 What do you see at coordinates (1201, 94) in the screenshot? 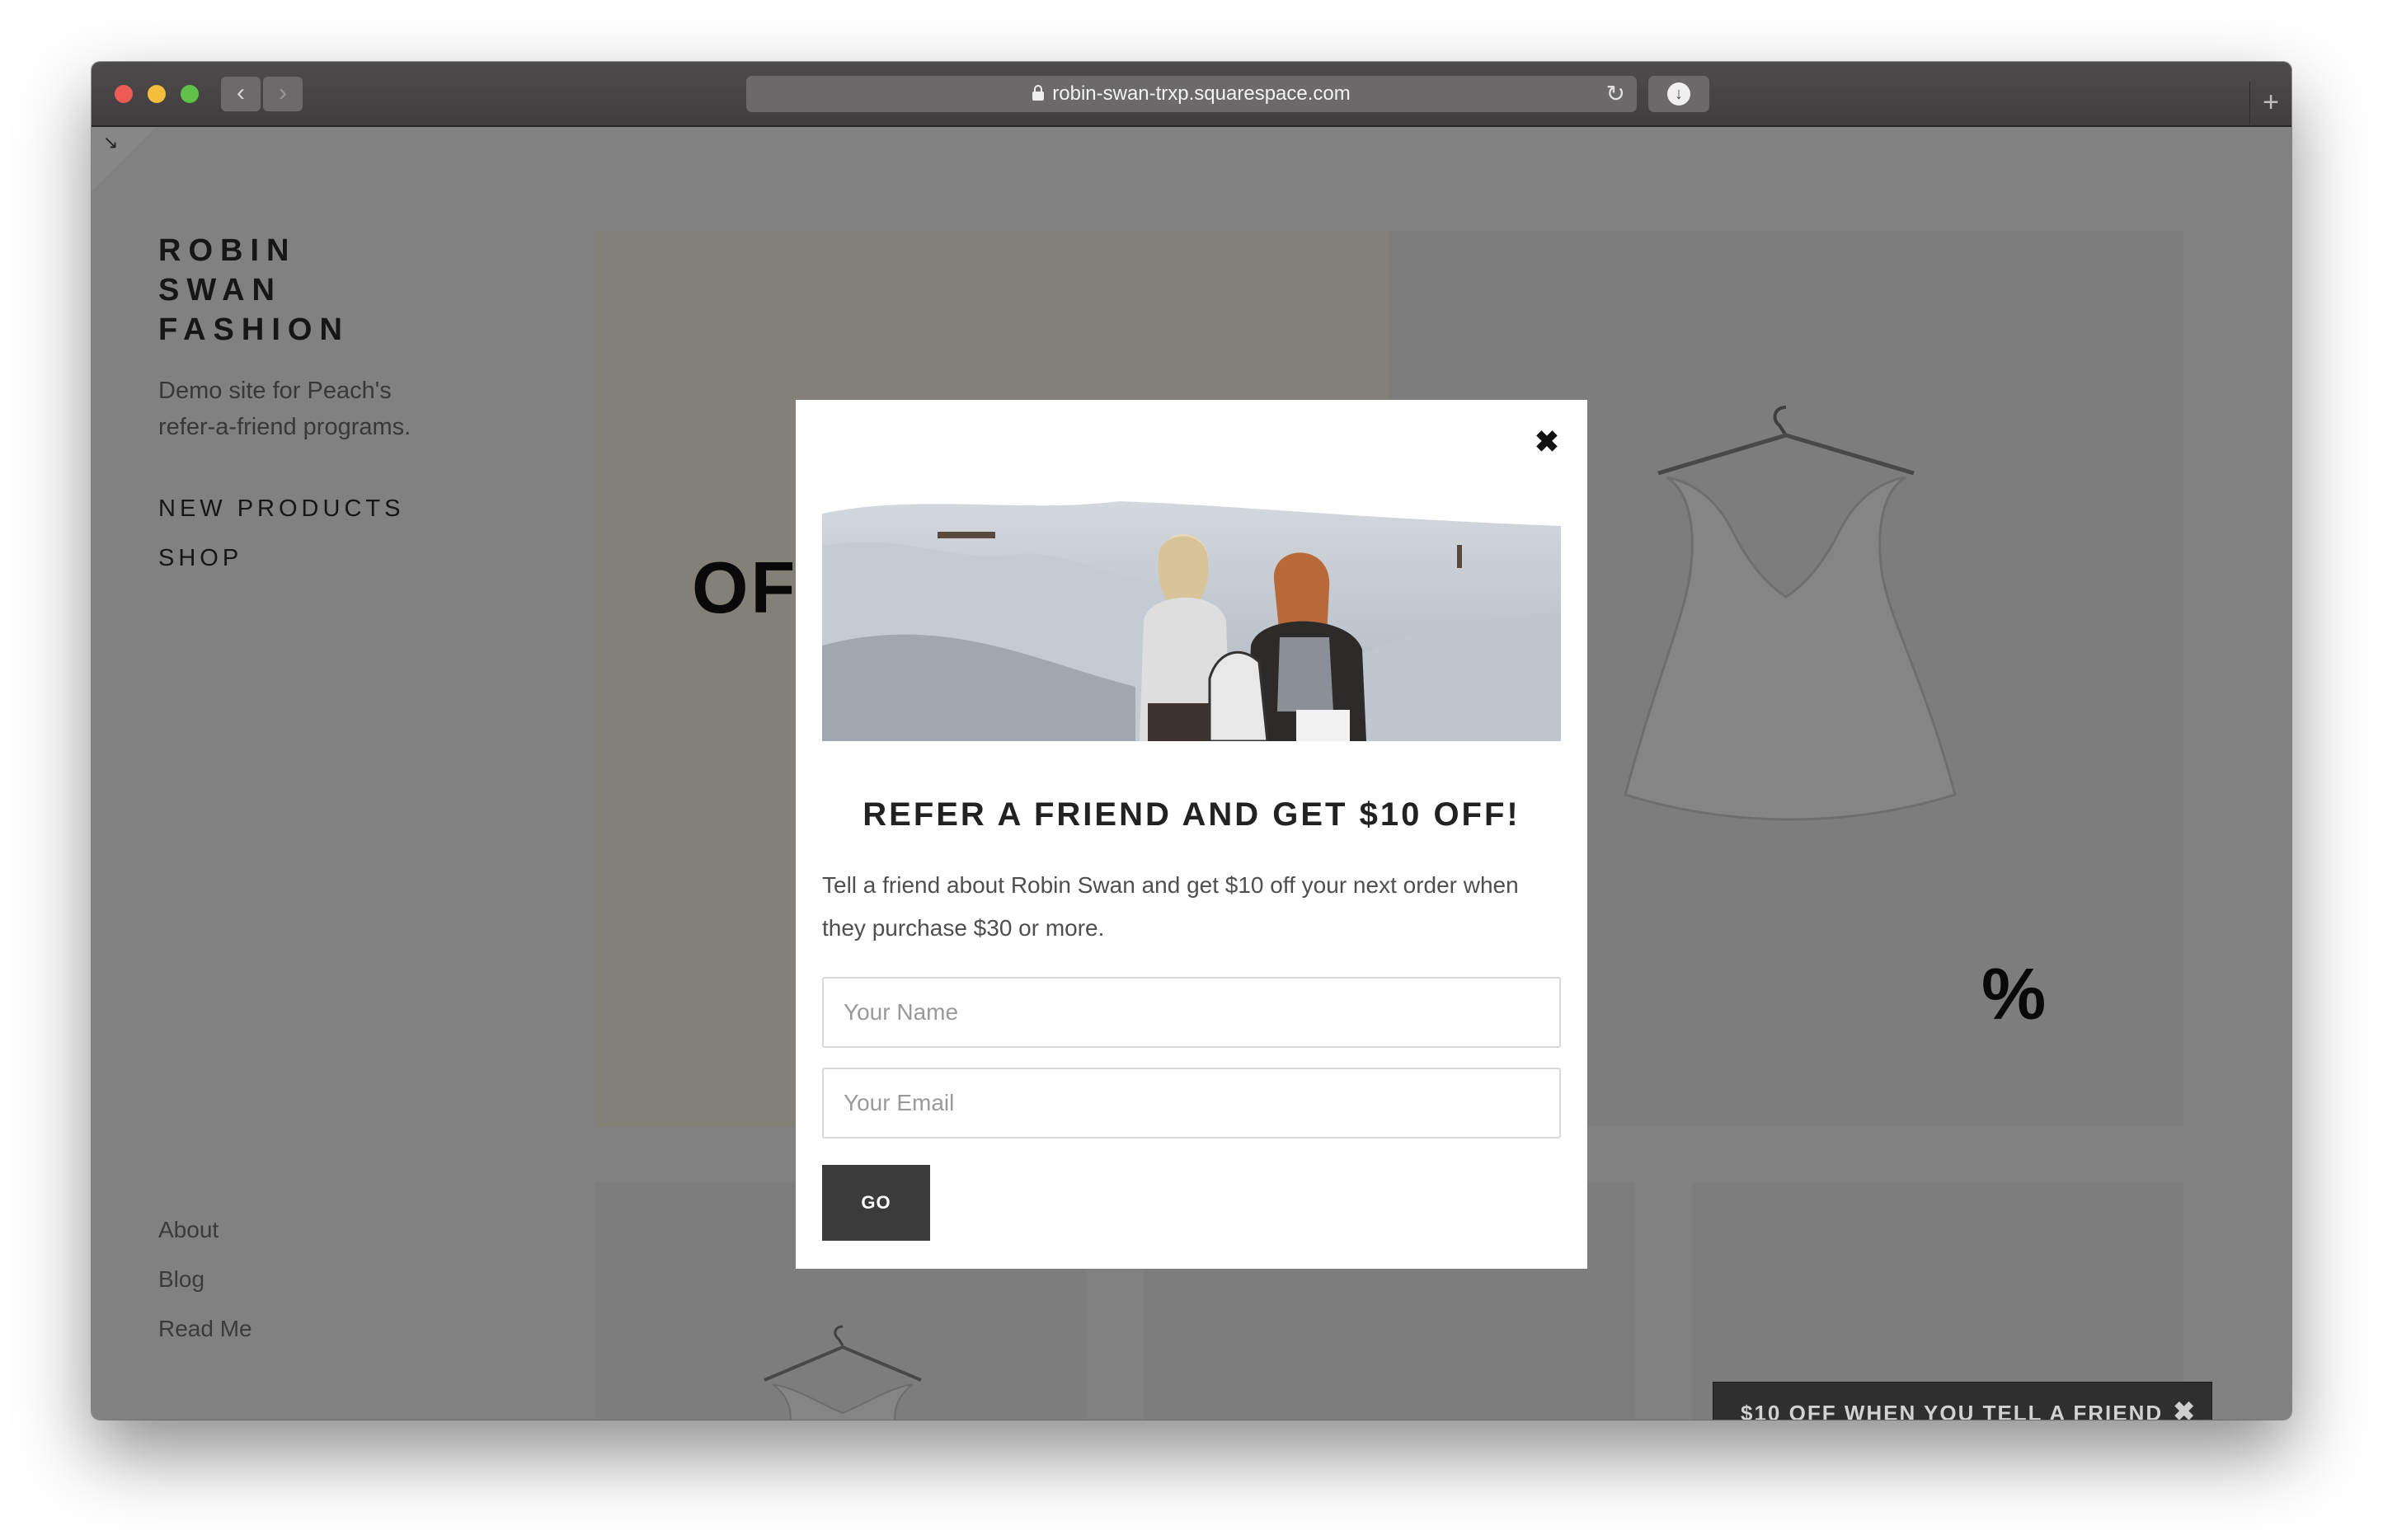
I see `url-text: robin-swan-trxp.squarespace.com` at bounding box center [1201, 94].